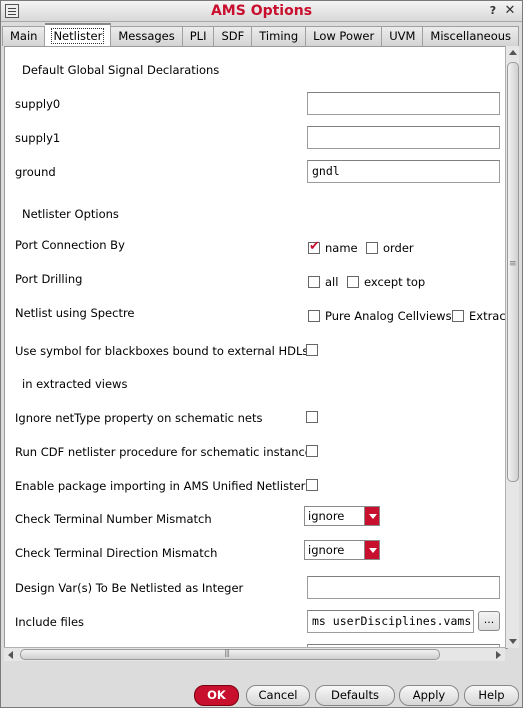 Image resolution: width=523 pixels, height=708 pixels. I want to click on extract-checkbox, so click(458, 316).